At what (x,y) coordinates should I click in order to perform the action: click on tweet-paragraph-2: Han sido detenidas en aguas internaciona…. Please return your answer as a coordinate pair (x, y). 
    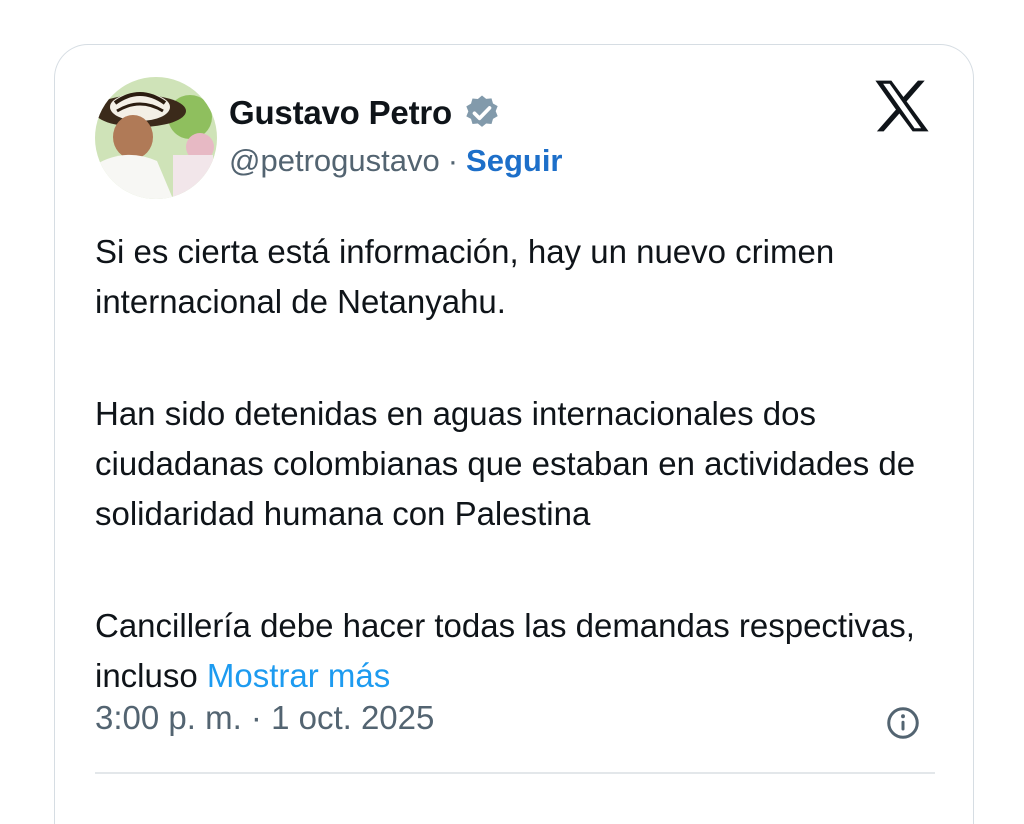
    Looking at the image, I should click on (505, 463).